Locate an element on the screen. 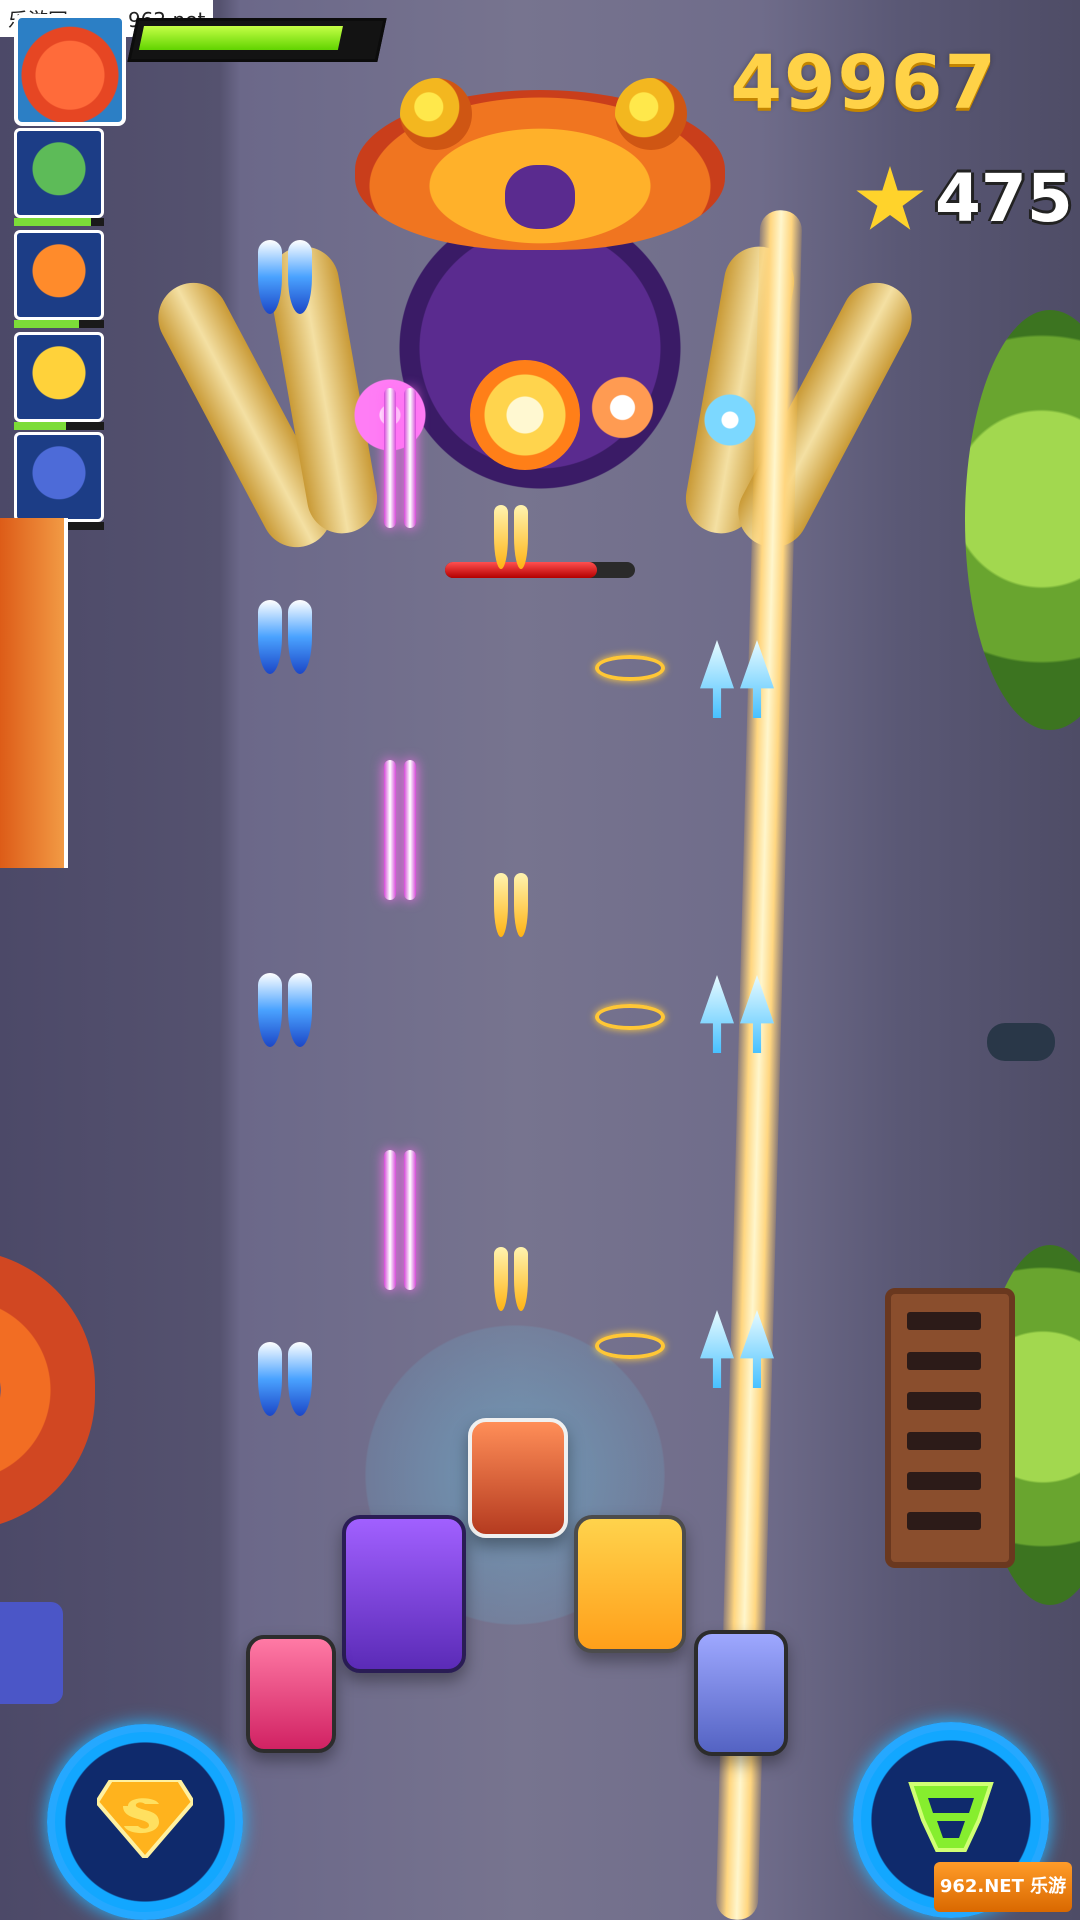 The width and height of the screenshot is (1080, 1920). wingman-3-health-bar is located at coordinates (59, 426).